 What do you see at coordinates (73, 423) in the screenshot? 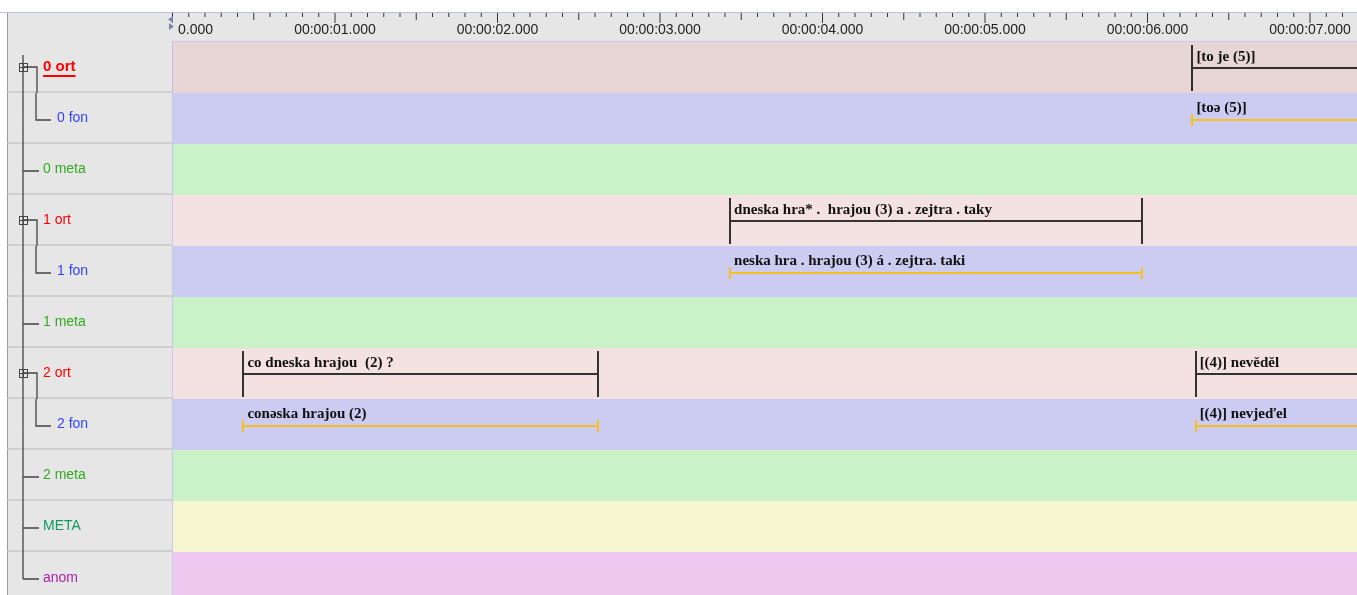
I see `tier-label: 2 fon` at bounding box center [73, 423].